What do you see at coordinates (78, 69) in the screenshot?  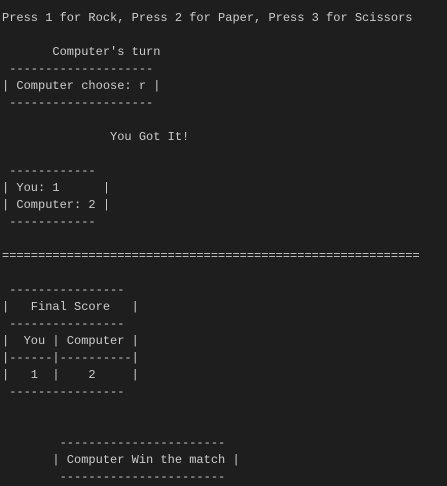 I see `choice-box-top: --------------------` at bounding box center [78, 69].